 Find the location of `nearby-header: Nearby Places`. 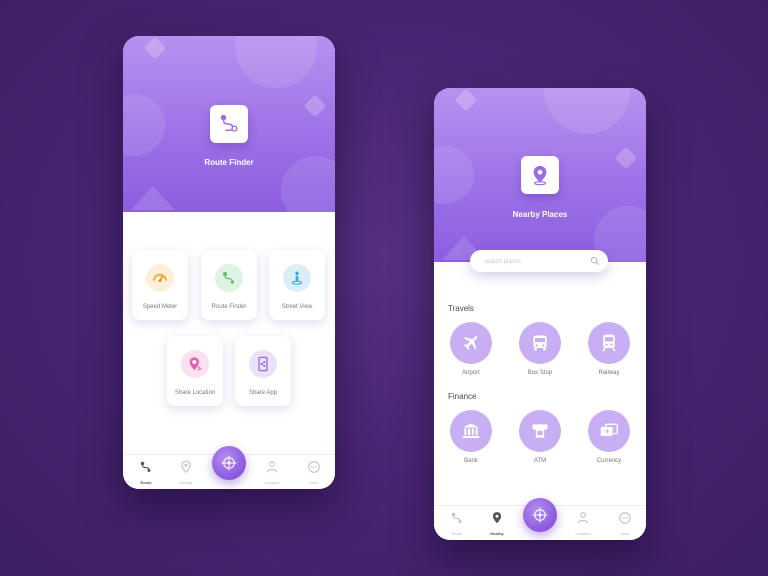

nearby-header: Nearby Places is located at coordinates (540, 175).